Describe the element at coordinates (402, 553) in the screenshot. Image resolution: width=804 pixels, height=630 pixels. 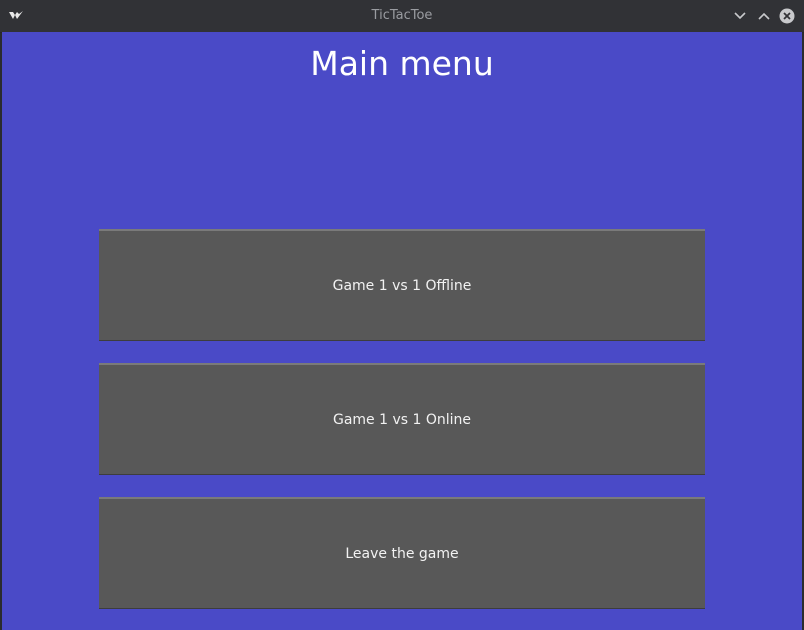
I see `leave-game-button: Leave the game` at that location.